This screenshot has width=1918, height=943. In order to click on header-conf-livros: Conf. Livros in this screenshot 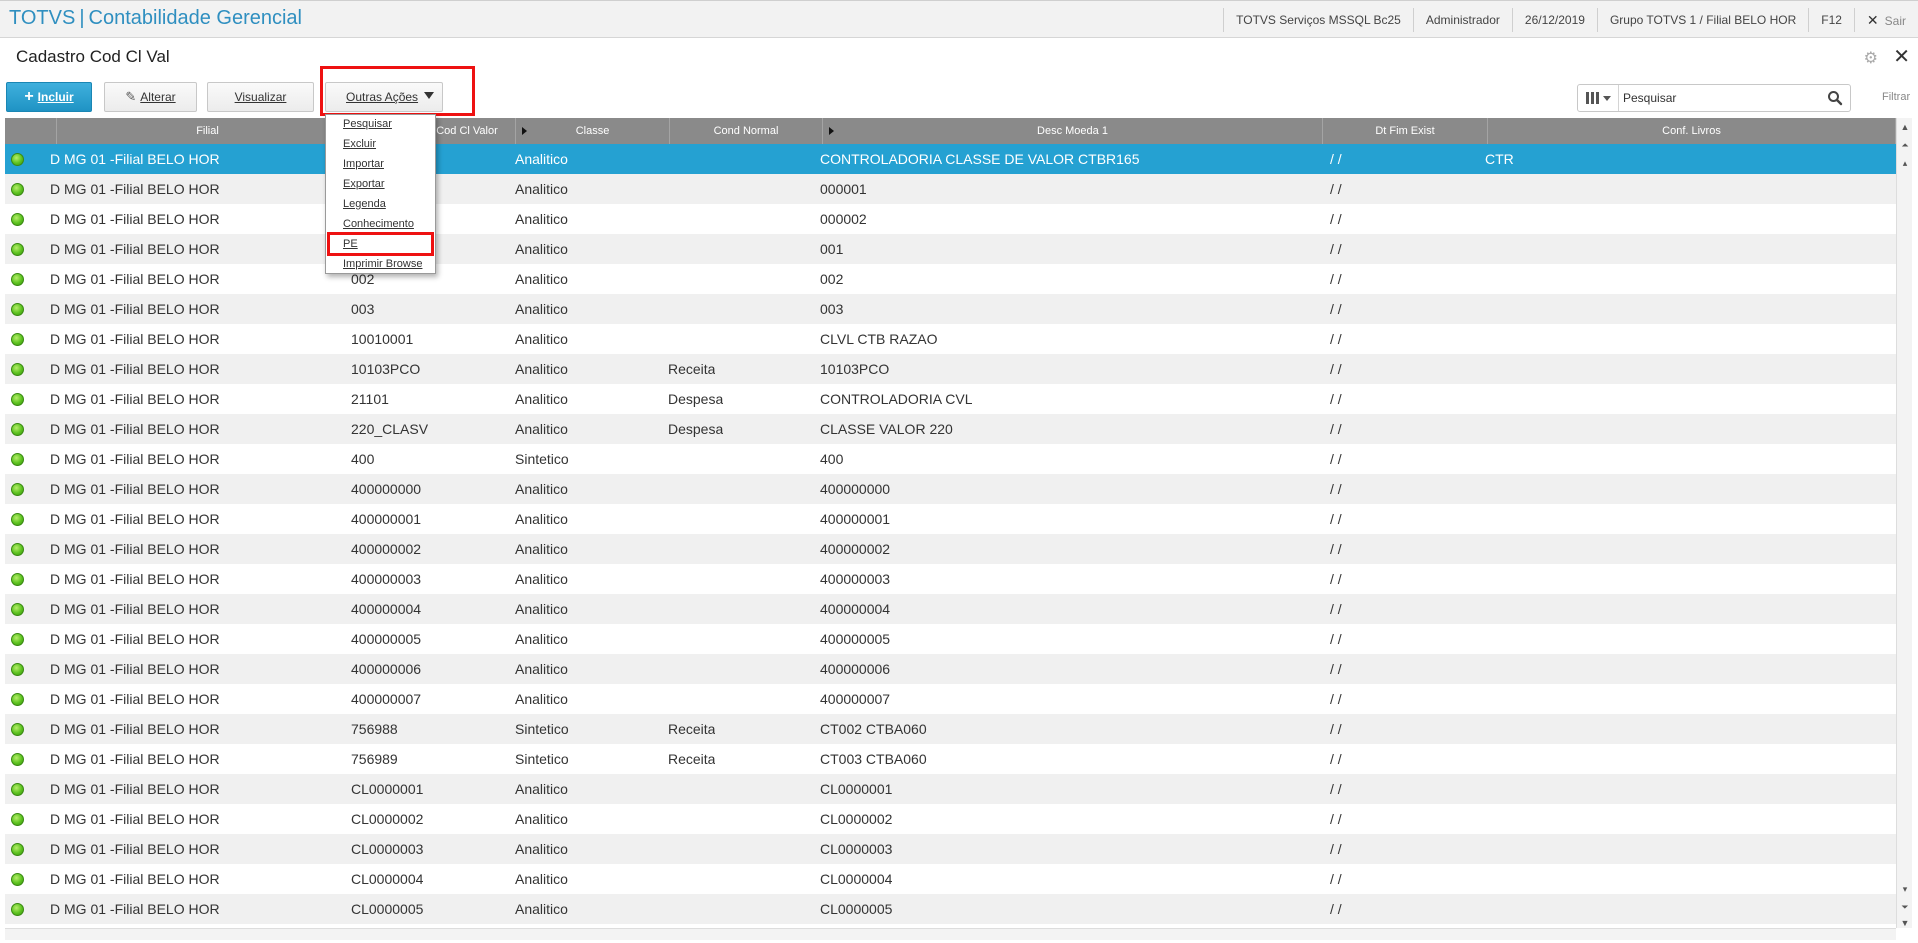, I will do `click(1692, 131)`.